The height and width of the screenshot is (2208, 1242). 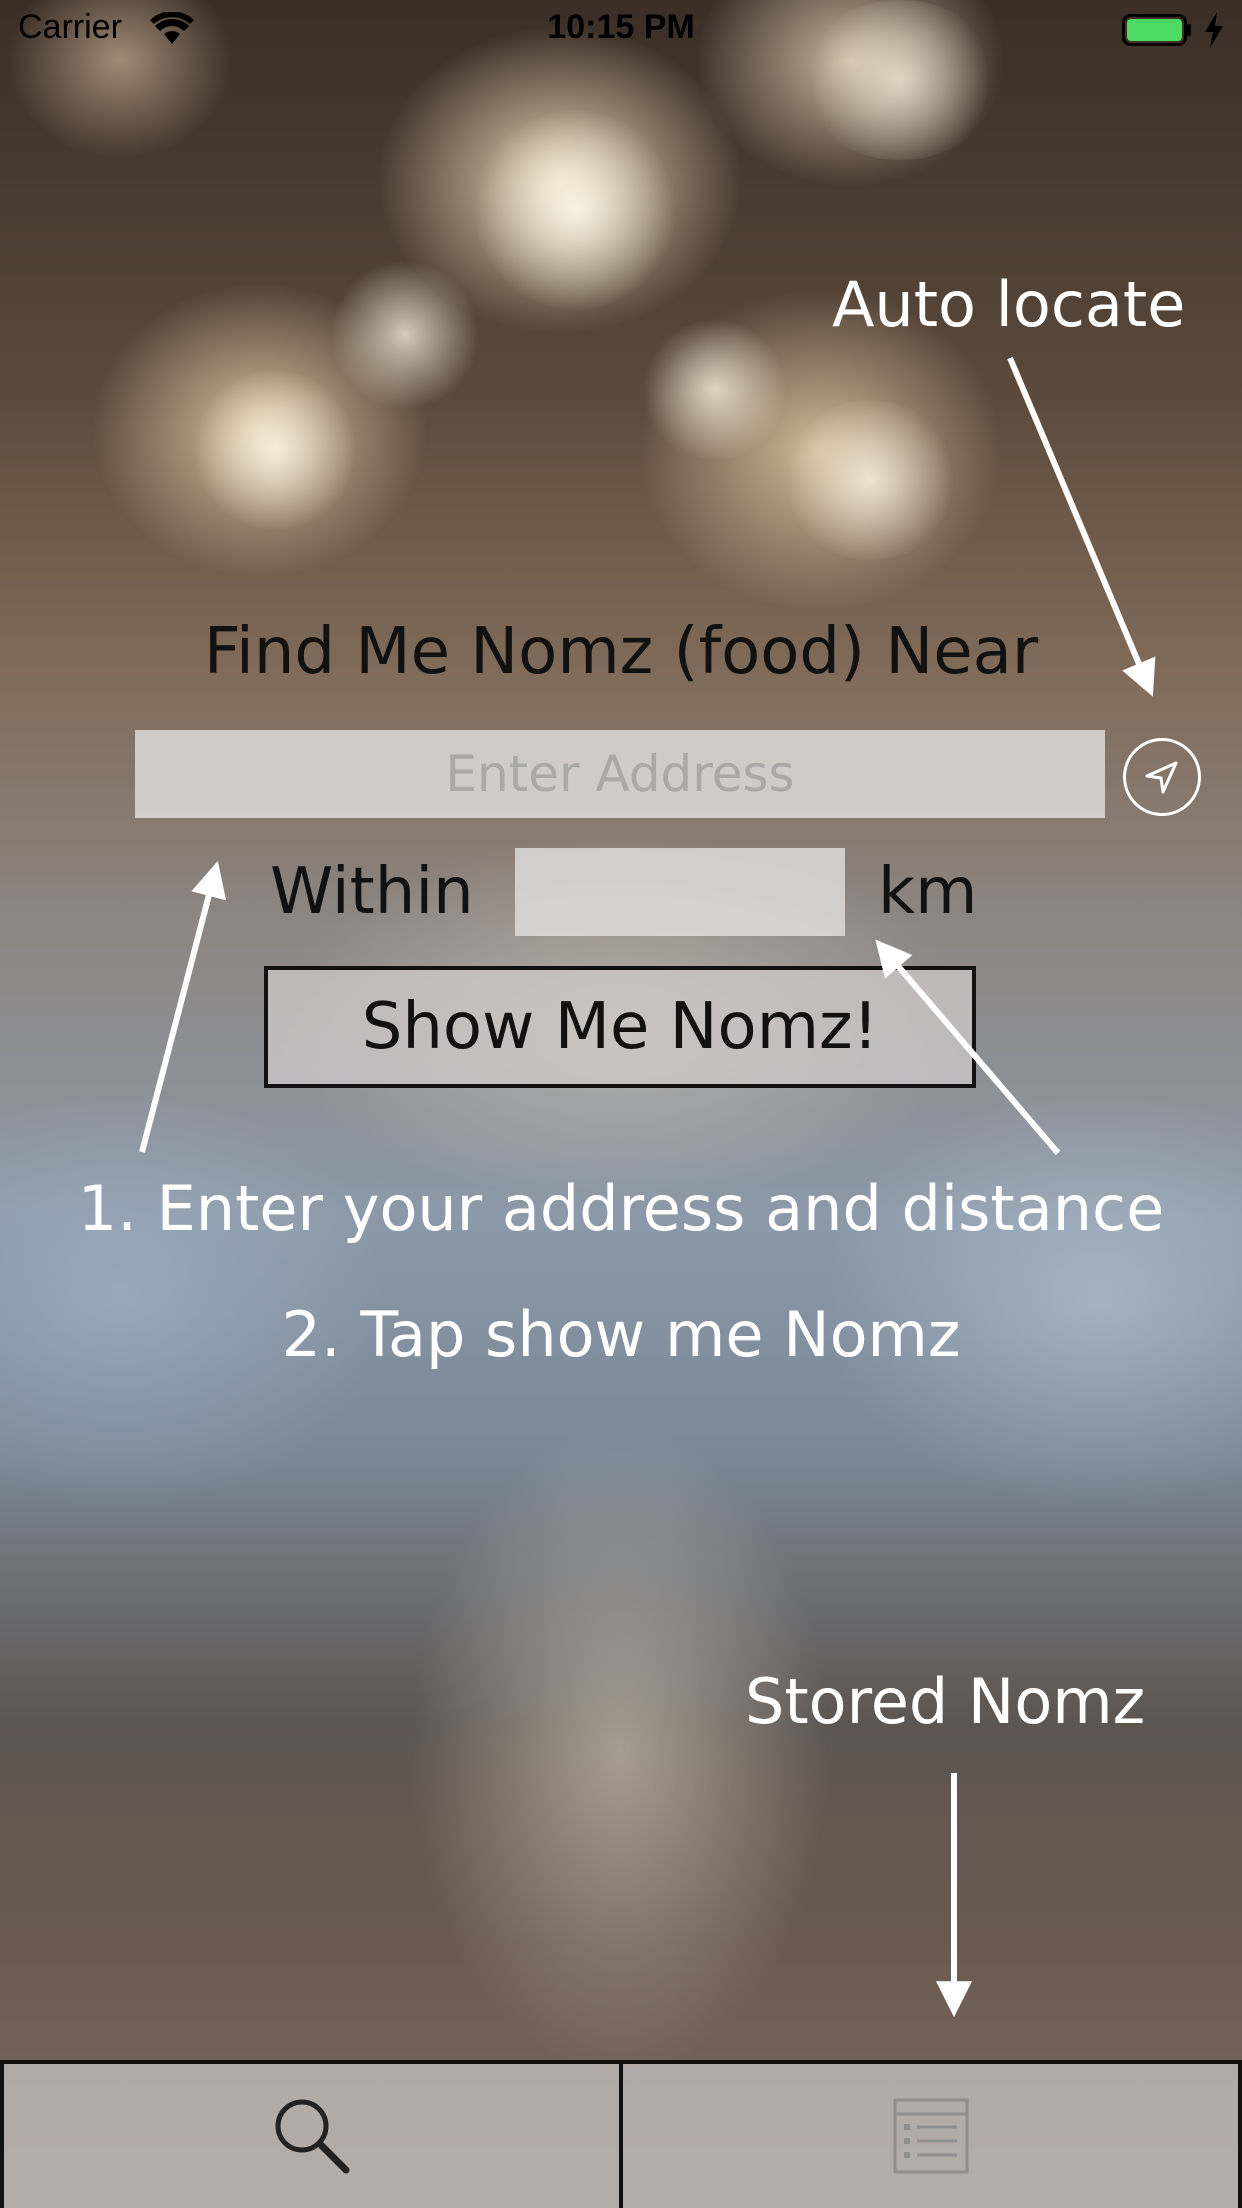 What do you see at coordinates (928, 892) in the screenshot?
I see `unit-label: km` at bounding box center [928, 892].